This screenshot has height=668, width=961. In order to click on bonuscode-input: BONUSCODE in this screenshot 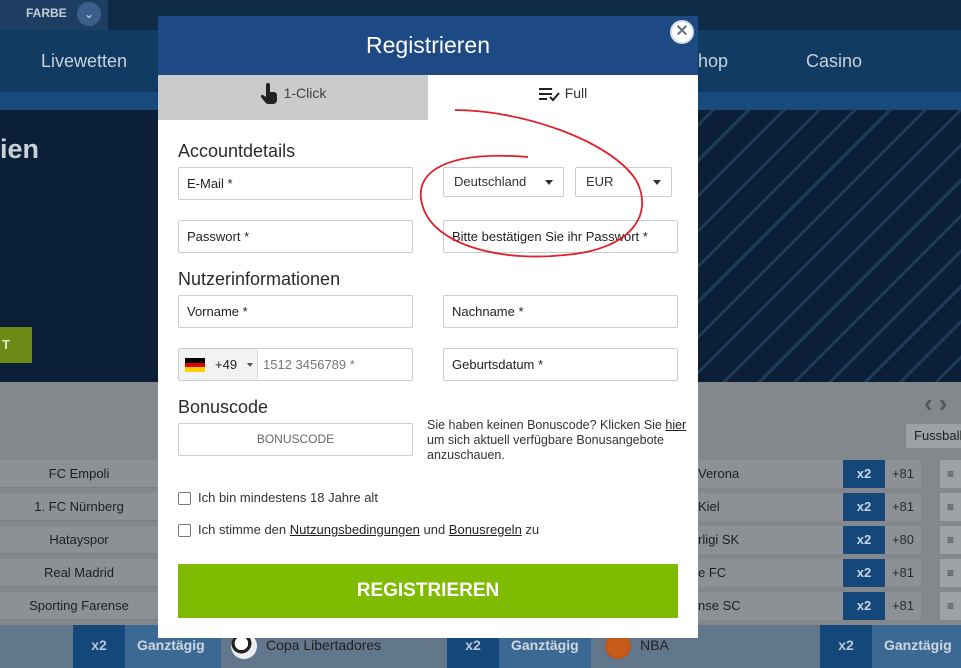, I will do `click(295, 439)`.